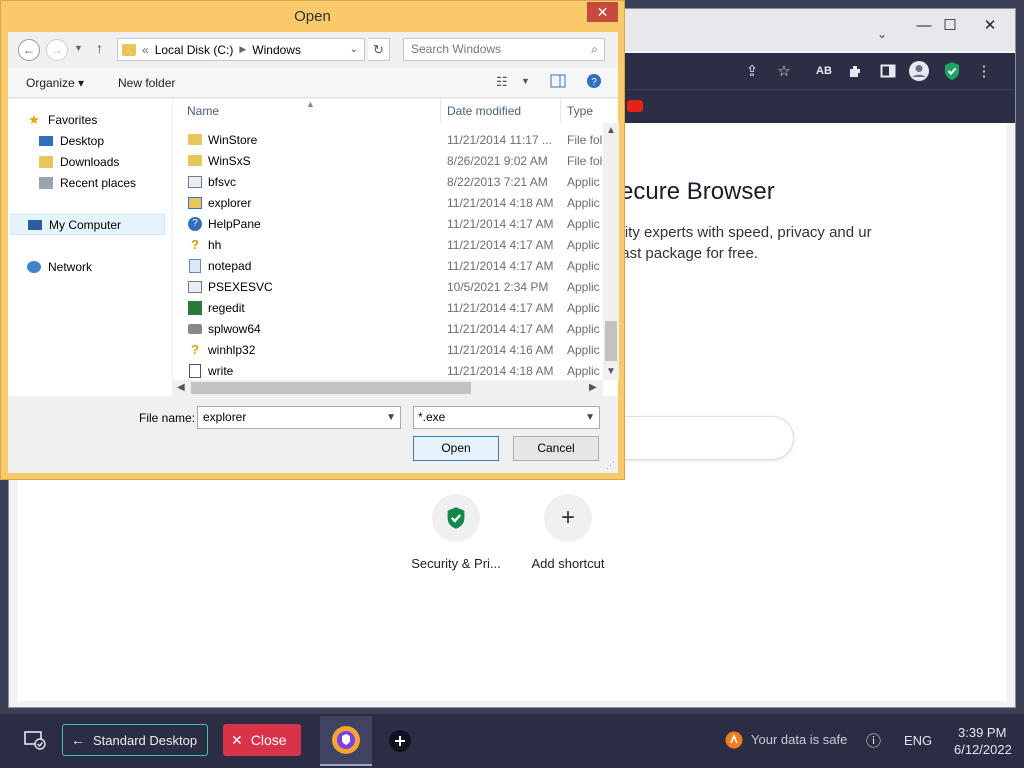 The width and height of the screenshot is (1024, 768). Describe the element at coordinates (525, 81) in the screenshot. I see `view-dropdown-icon: ▼` at that location.